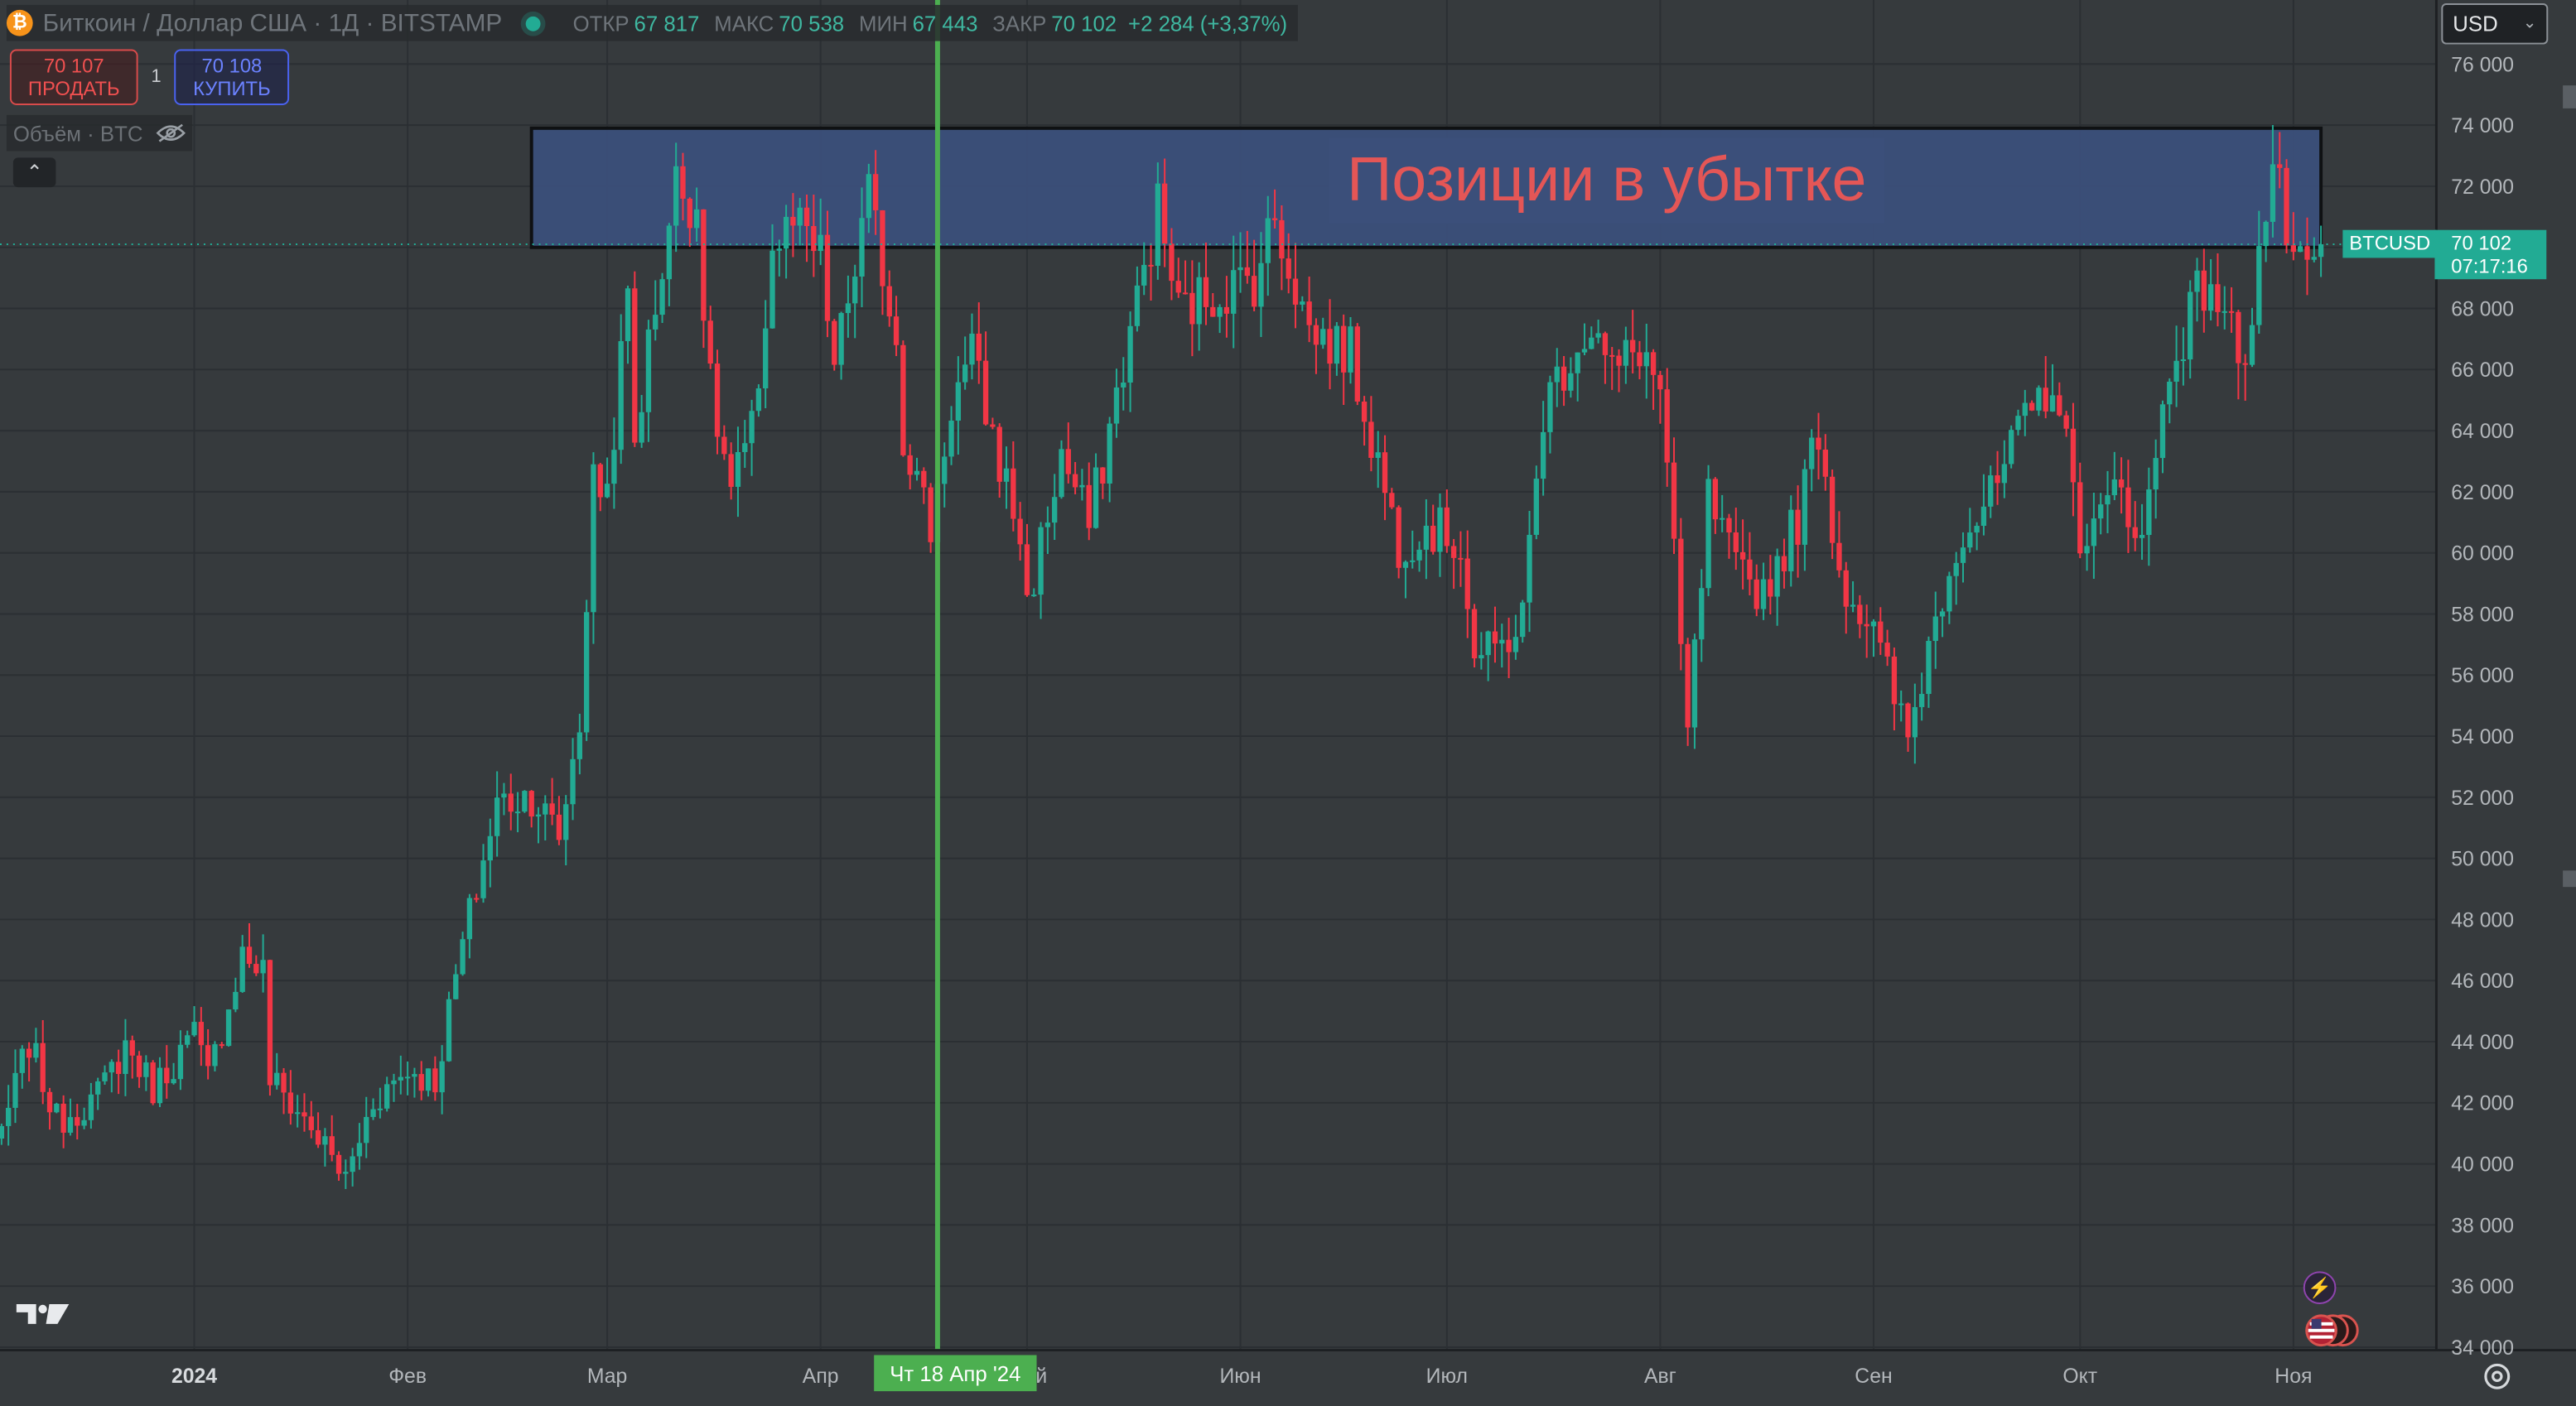 The width and height of the screenshot is (2576, 1406). Describe the element at coordinates (1019, 23) in the screenshot. I see `close-label: ЗАКР` at that location.